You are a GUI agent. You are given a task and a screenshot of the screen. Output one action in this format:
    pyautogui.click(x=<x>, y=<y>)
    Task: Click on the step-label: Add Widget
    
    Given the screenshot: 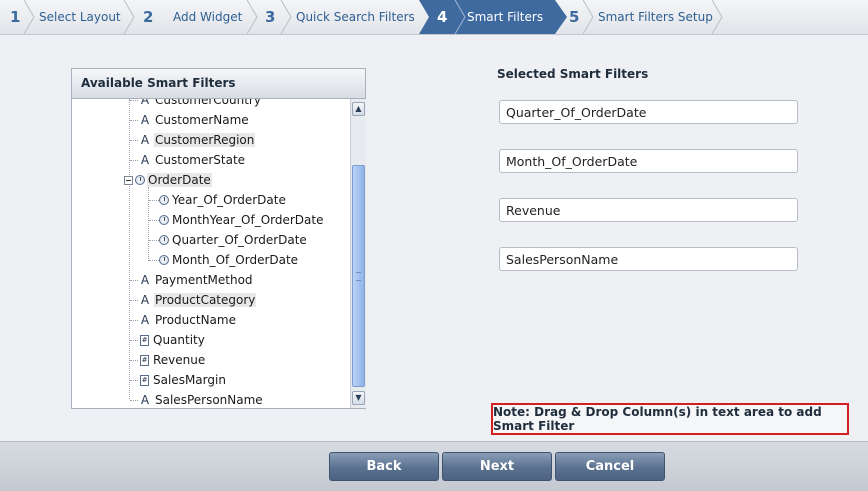 What is the action you would take?
    pyautogui.click(x=208, y=17)
    